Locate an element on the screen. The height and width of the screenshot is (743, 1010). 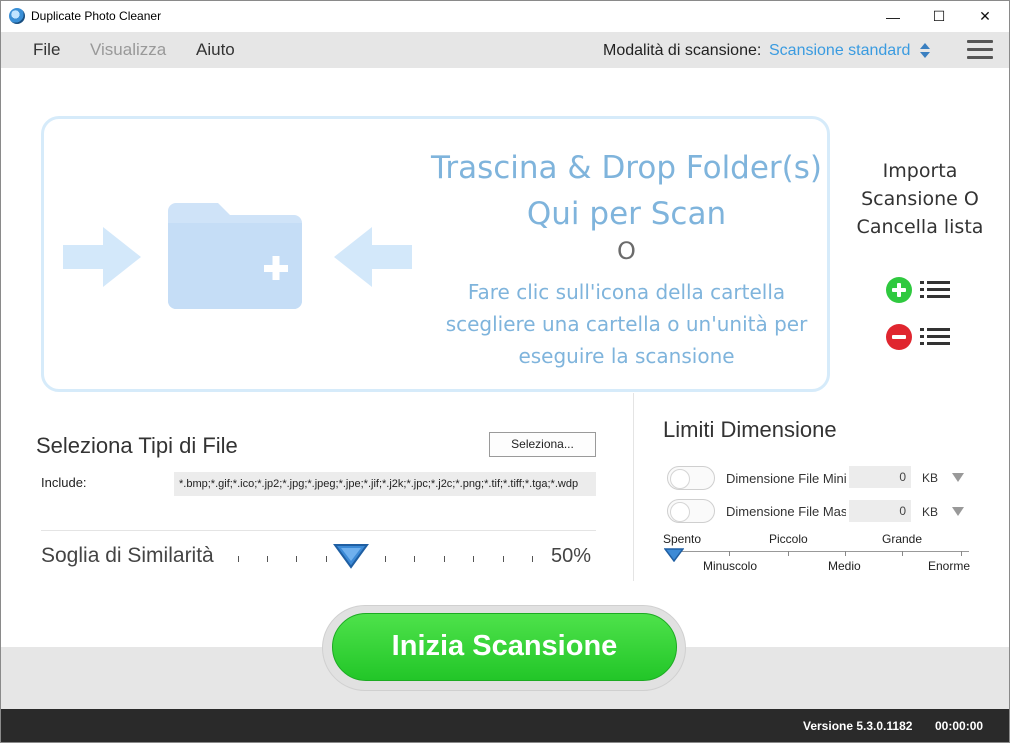
add-folder-icon is located at coordinates (235, 256).